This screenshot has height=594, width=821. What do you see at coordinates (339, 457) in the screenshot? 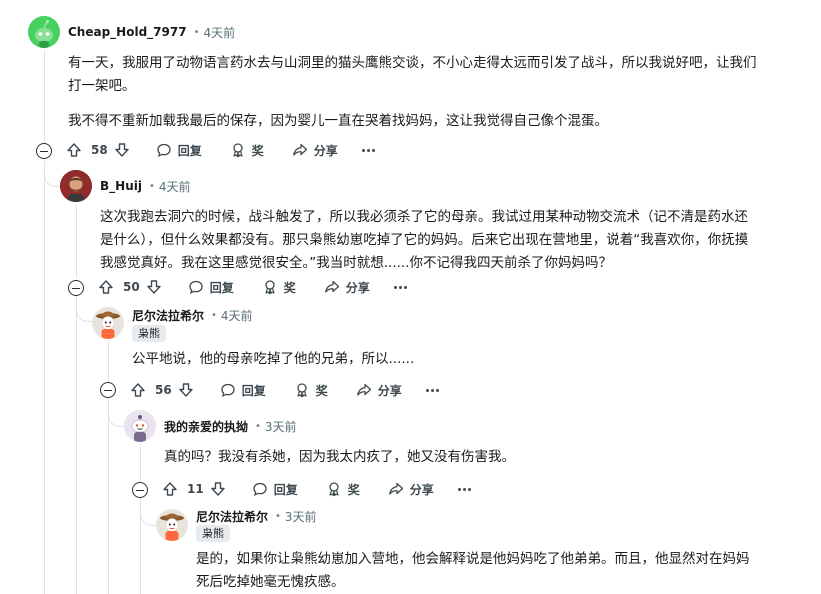
I see `comment-paragraph: 真的吗？我没有杀她，因为我太内疚了，她又没有伤害我。` at bounding box center [339, 457].